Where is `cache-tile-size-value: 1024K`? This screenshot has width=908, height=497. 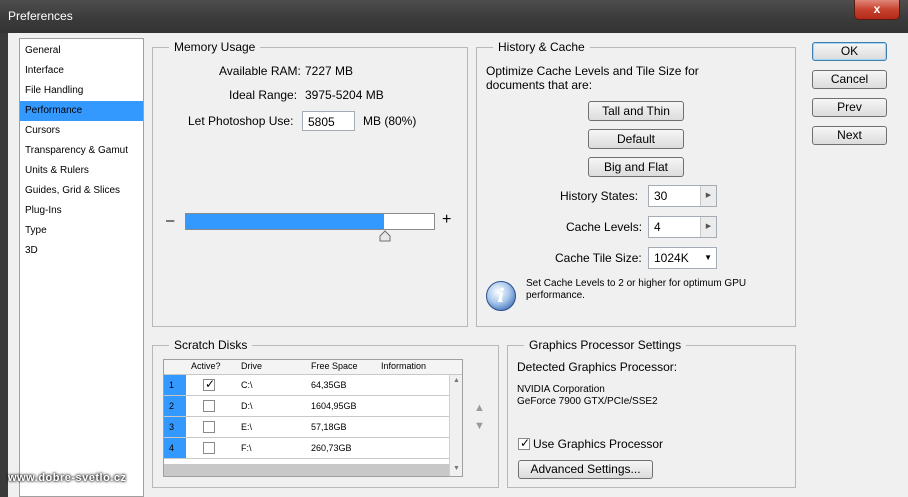
cache-tile-size-value: 1024K is located at coordinates (671, 258).